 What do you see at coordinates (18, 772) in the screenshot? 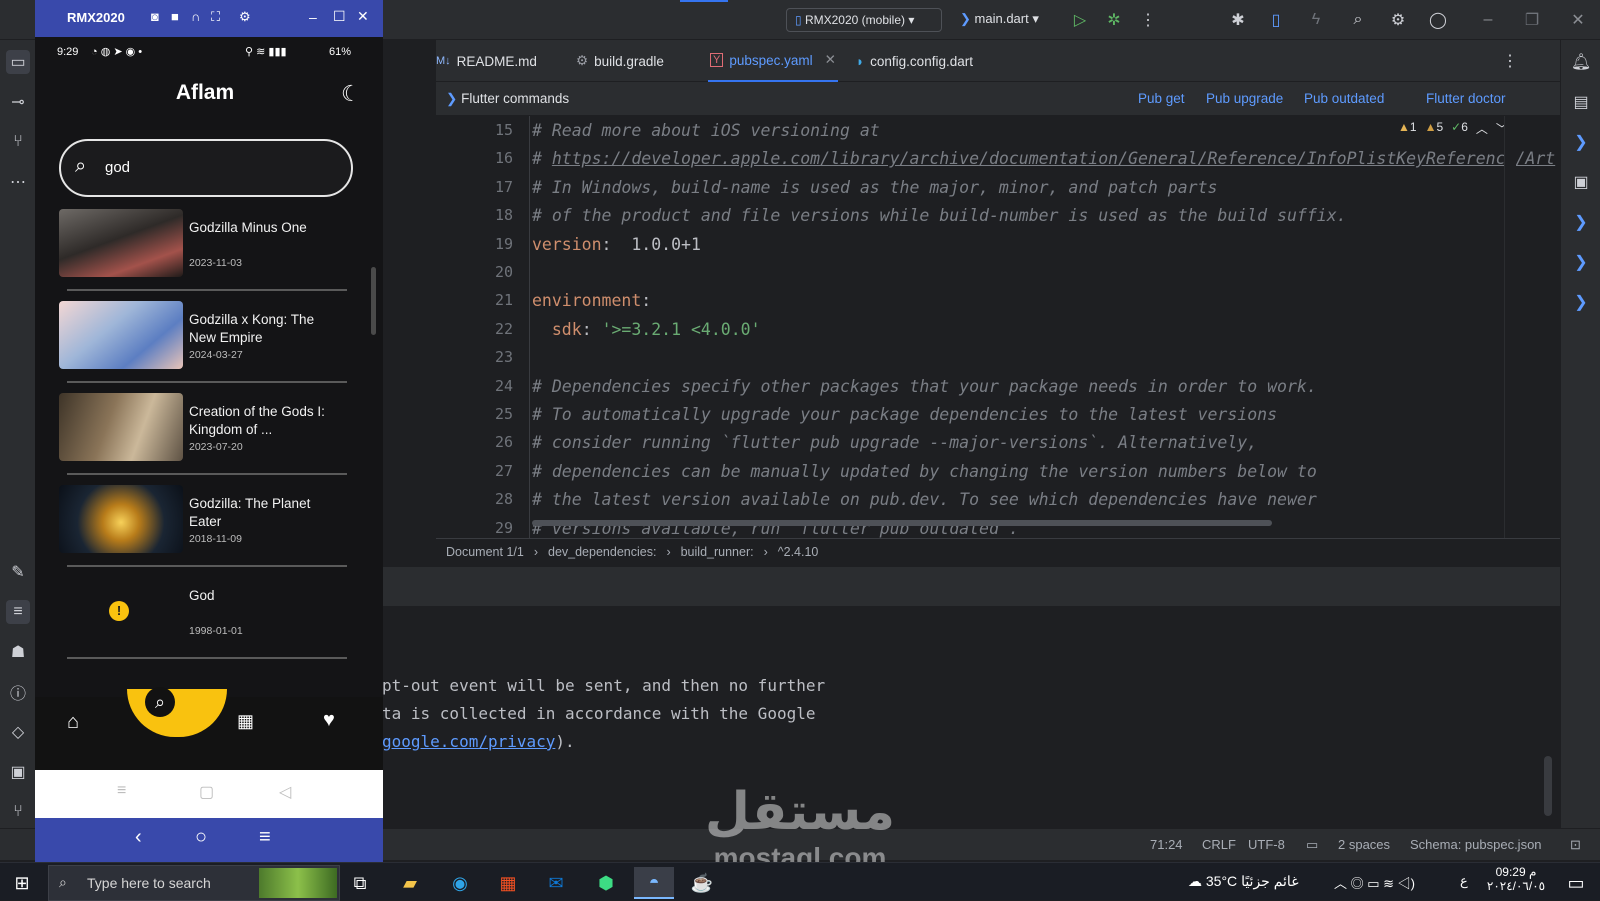
I see `terminal-icon: ▣` at bounding box center [18, 772].